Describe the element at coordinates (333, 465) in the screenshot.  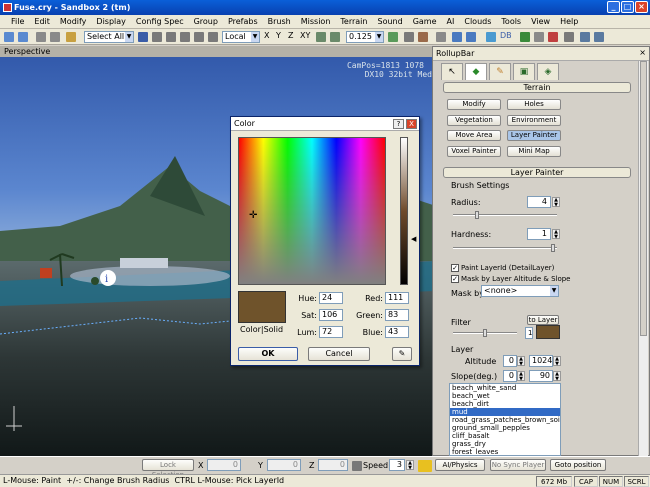
I see `z-field: 0` at that location.